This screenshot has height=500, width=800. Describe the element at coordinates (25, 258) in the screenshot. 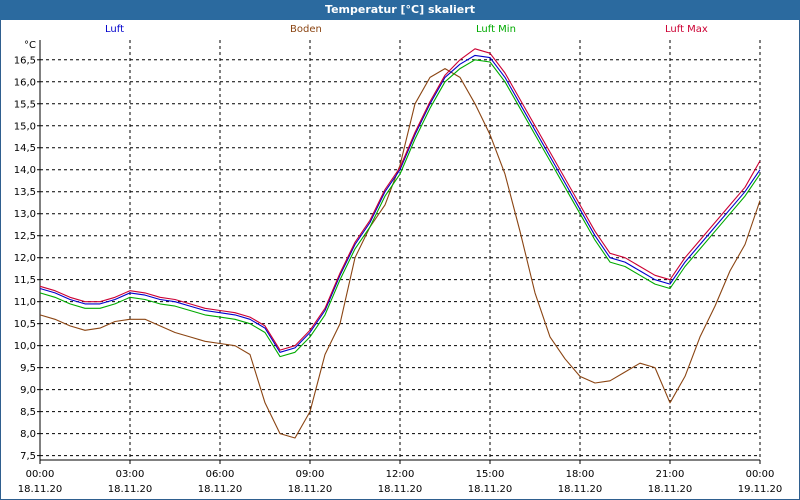

I see `y-tick-label: 12,0` at that location.